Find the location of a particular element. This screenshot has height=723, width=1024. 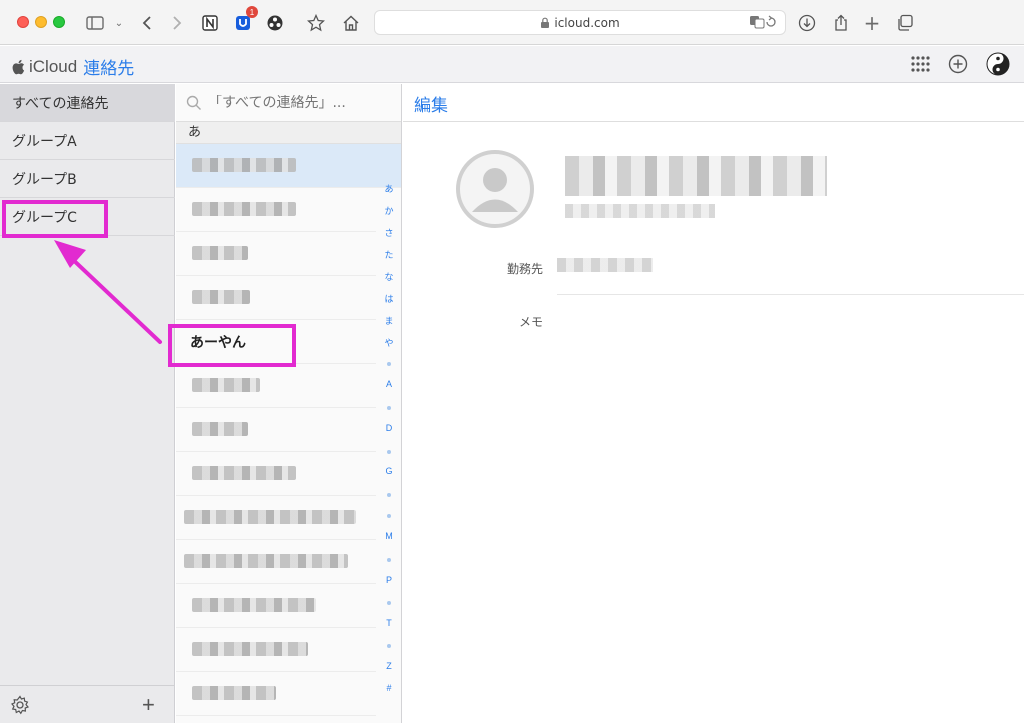

contact-avatar-icon is located at coordinates (495, 189).